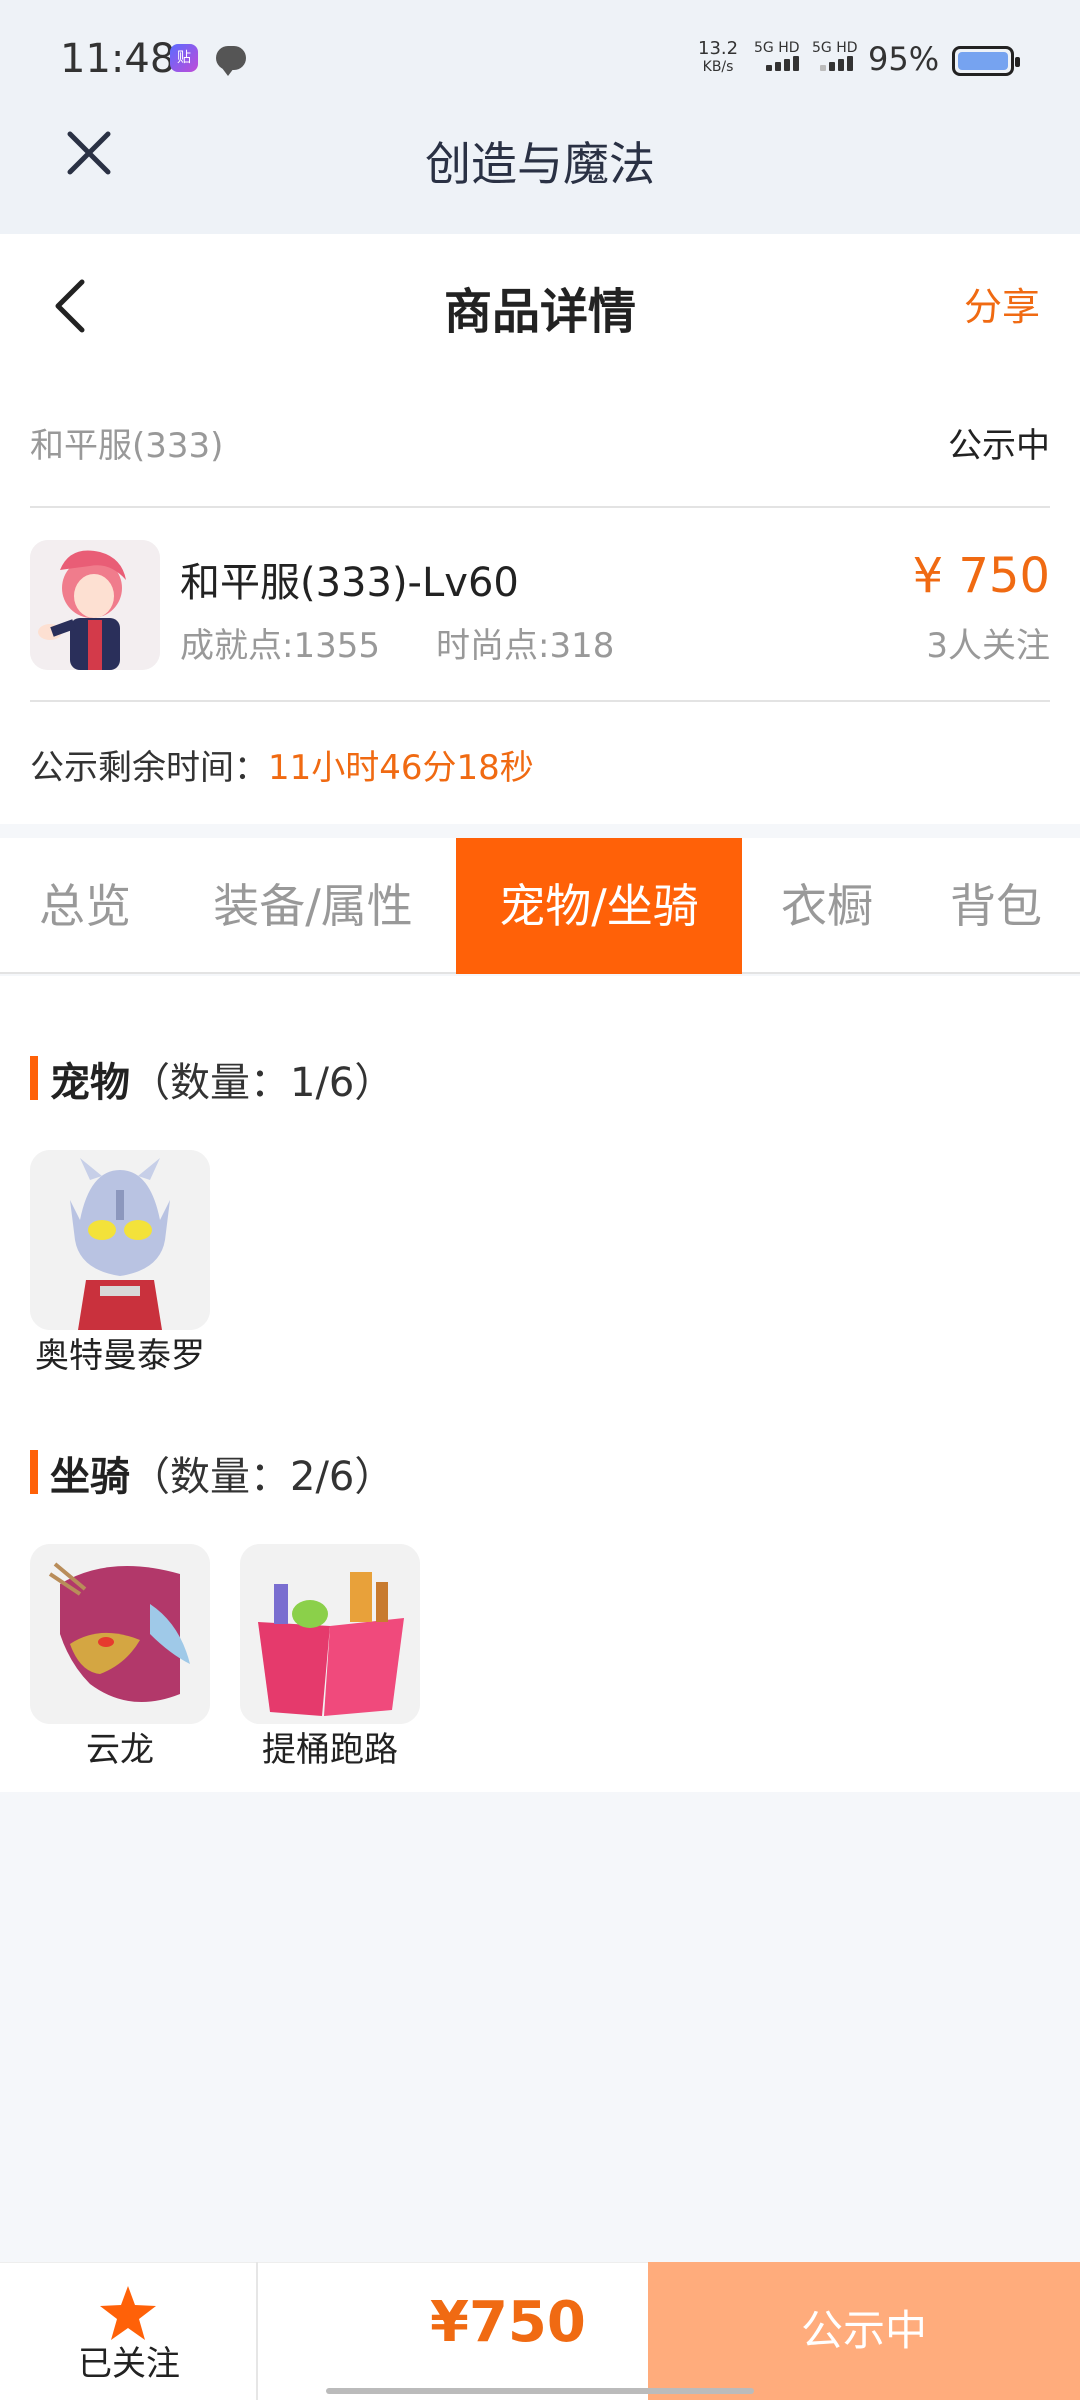 This screenshot has width=1080, height=2400. What do you see at coordinates (864, 2331) in the screenshot?
I see `buy-status-button: 公示中` at bounding box center [864, 2331].